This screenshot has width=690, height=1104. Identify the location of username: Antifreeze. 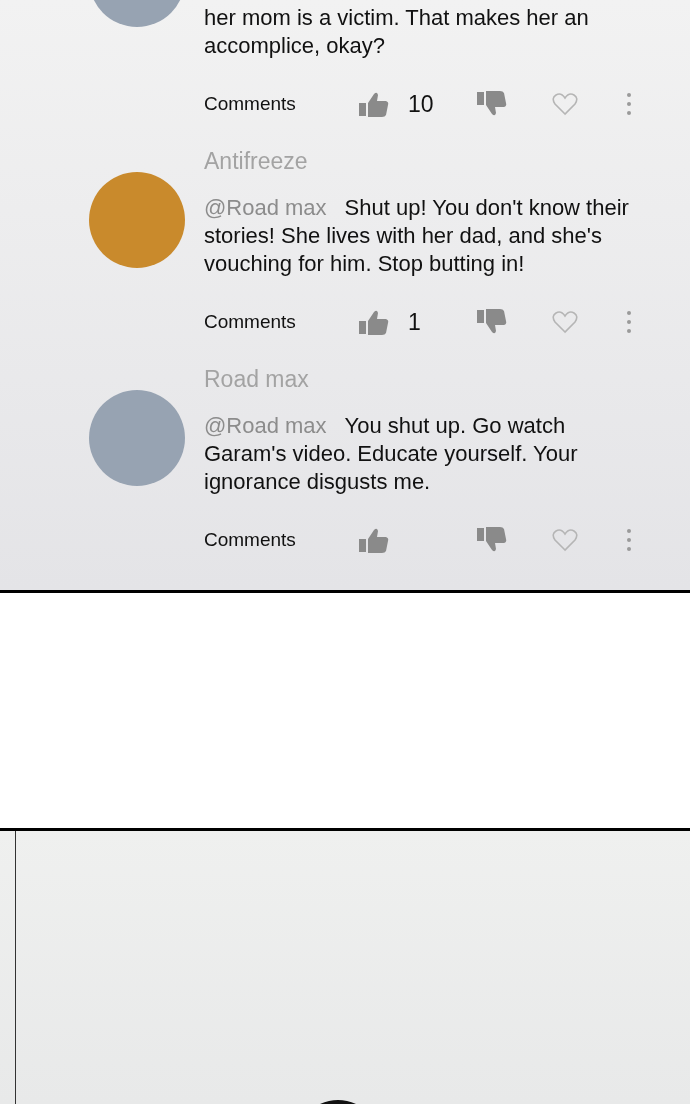
(256, 161).